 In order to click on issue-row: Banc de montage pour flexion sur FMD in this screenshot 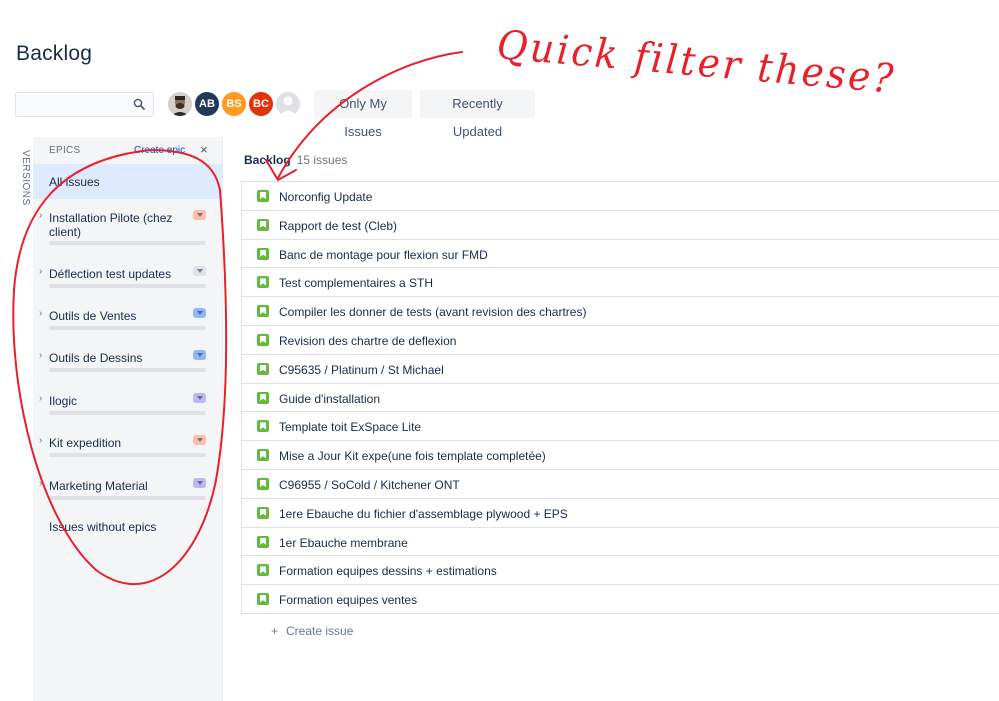, I will do `click(620, 254)`.